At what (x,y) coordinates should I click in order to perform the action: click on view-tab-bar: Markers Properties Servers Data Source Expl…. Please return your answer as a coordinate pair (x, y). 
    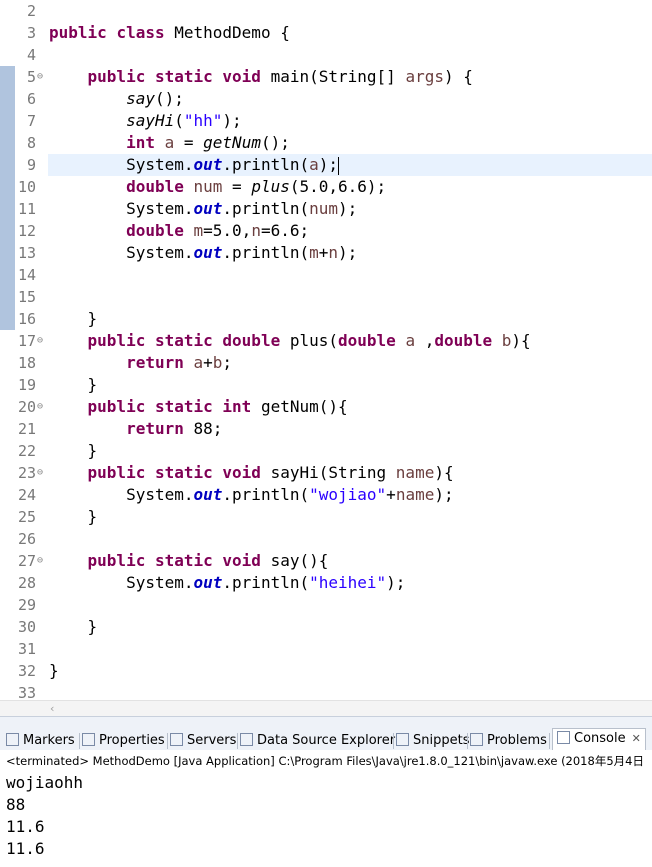
    Looking at the image, I should click on (326, 734).